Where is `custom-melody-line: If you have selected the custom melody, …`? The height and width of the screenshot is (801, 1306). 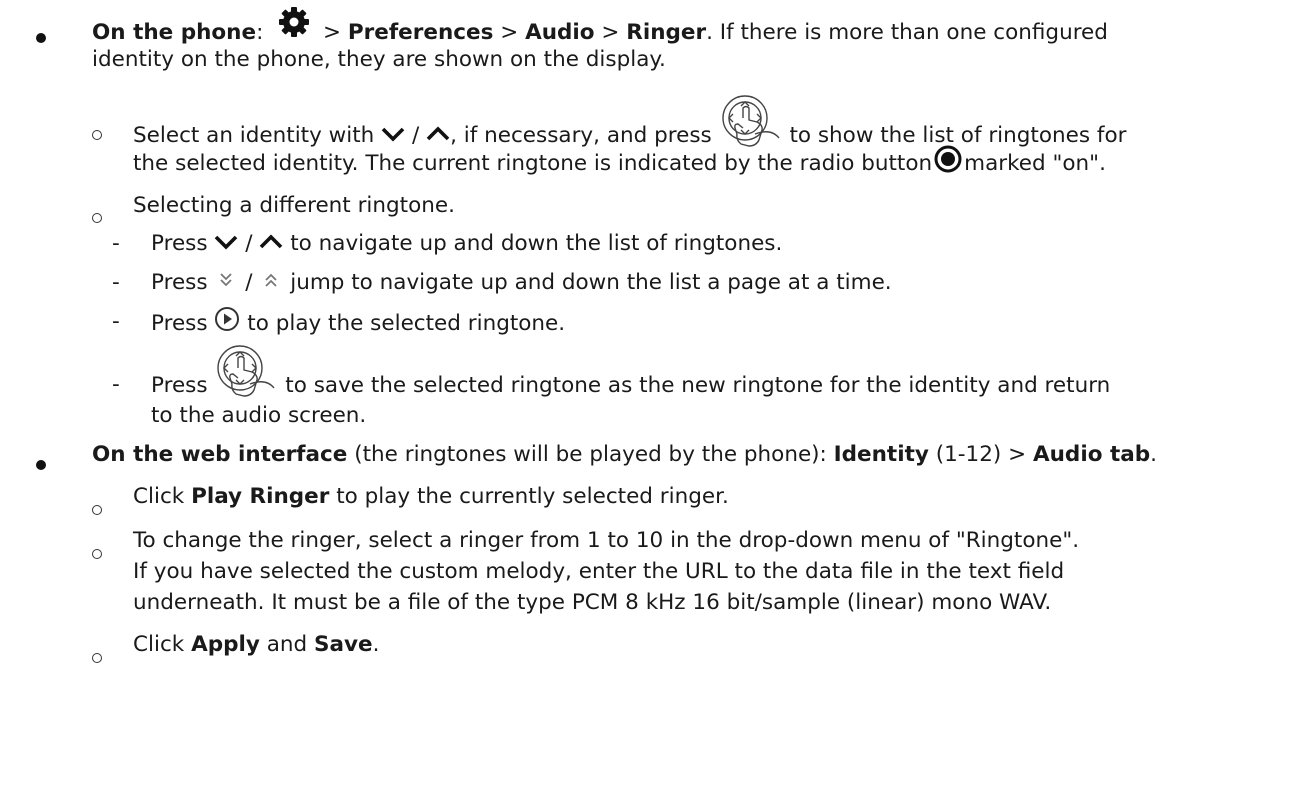 custom-melody-line: If you have selected the custom melody, … is located at coordinates (599, 571).